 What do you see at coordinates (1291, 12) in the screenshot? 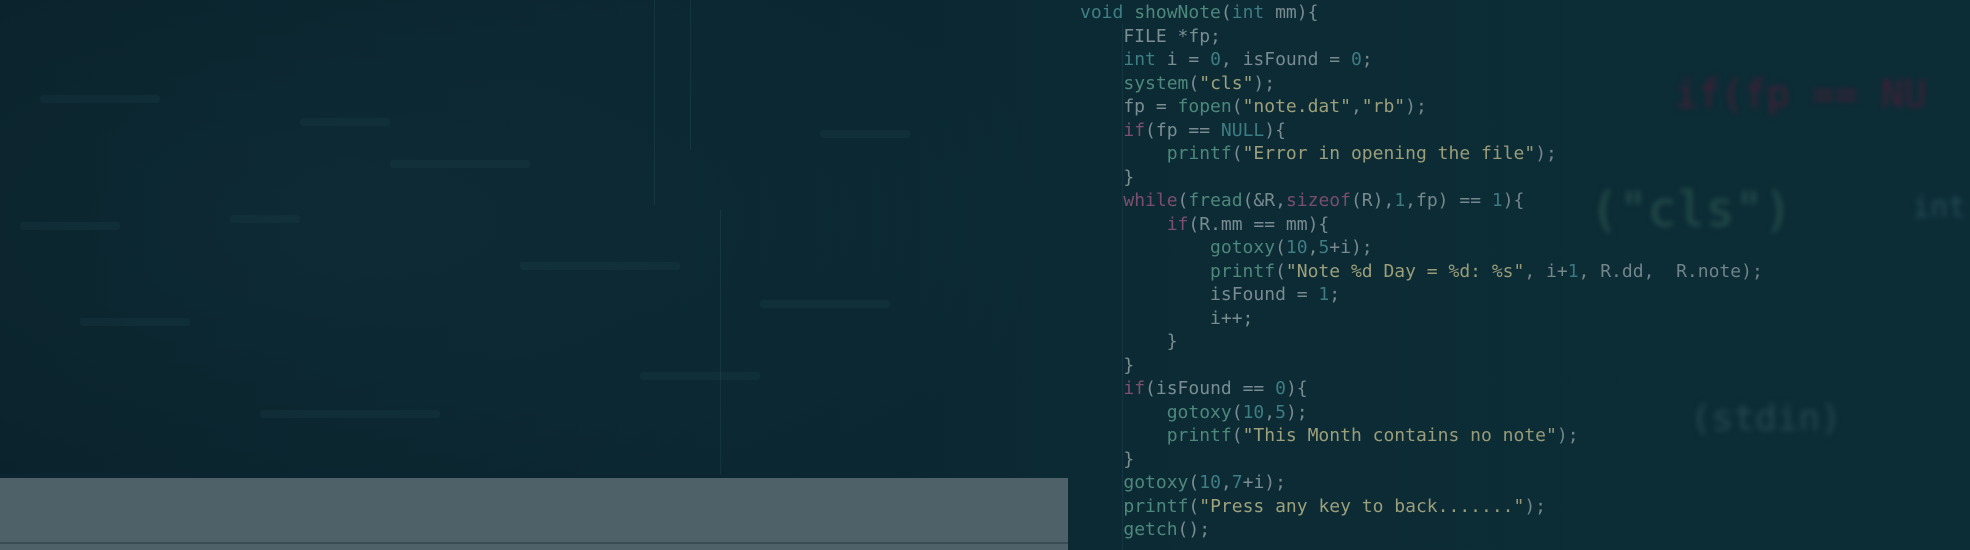
I see `code-token: mm){` at bounding box center [1291, 12].